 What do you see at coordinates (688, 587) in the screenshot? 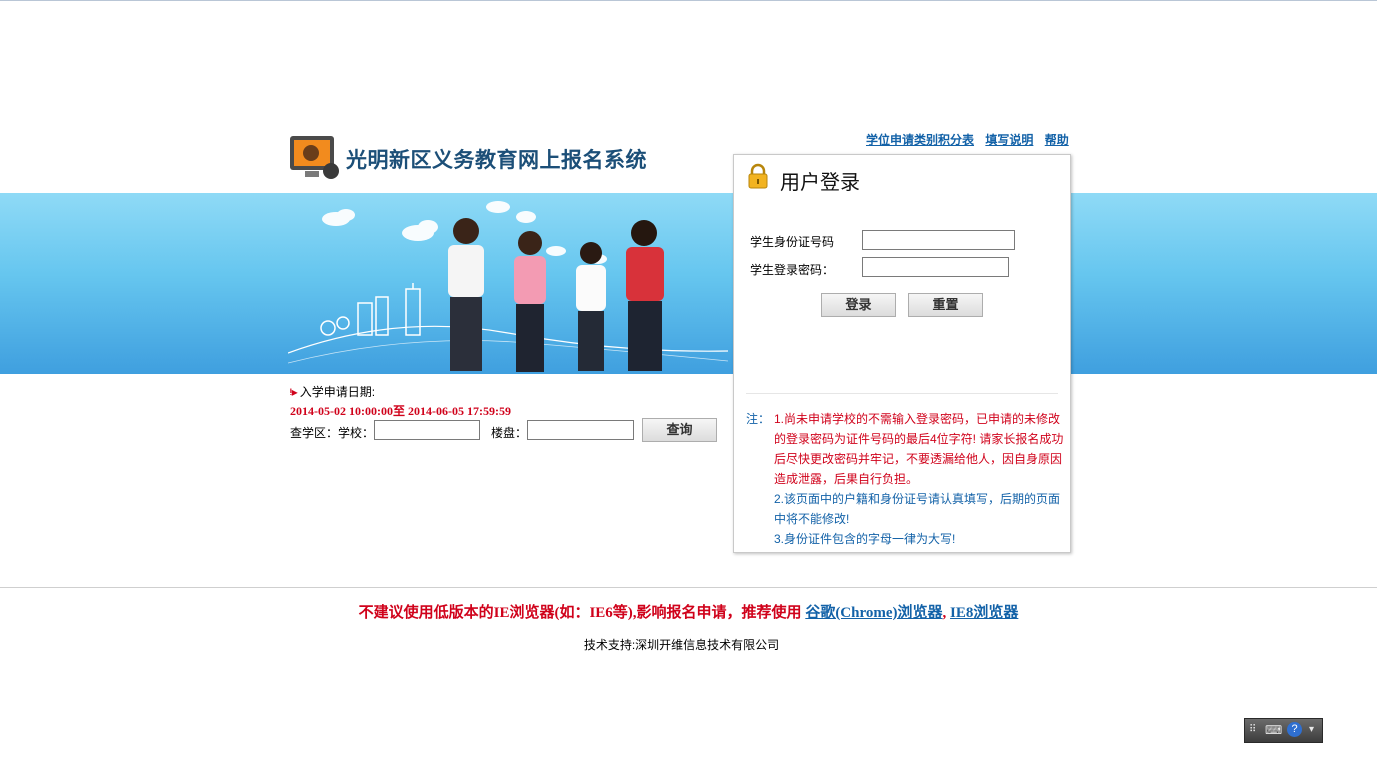
I see `footer-divider` at bounding box center [688, 587].